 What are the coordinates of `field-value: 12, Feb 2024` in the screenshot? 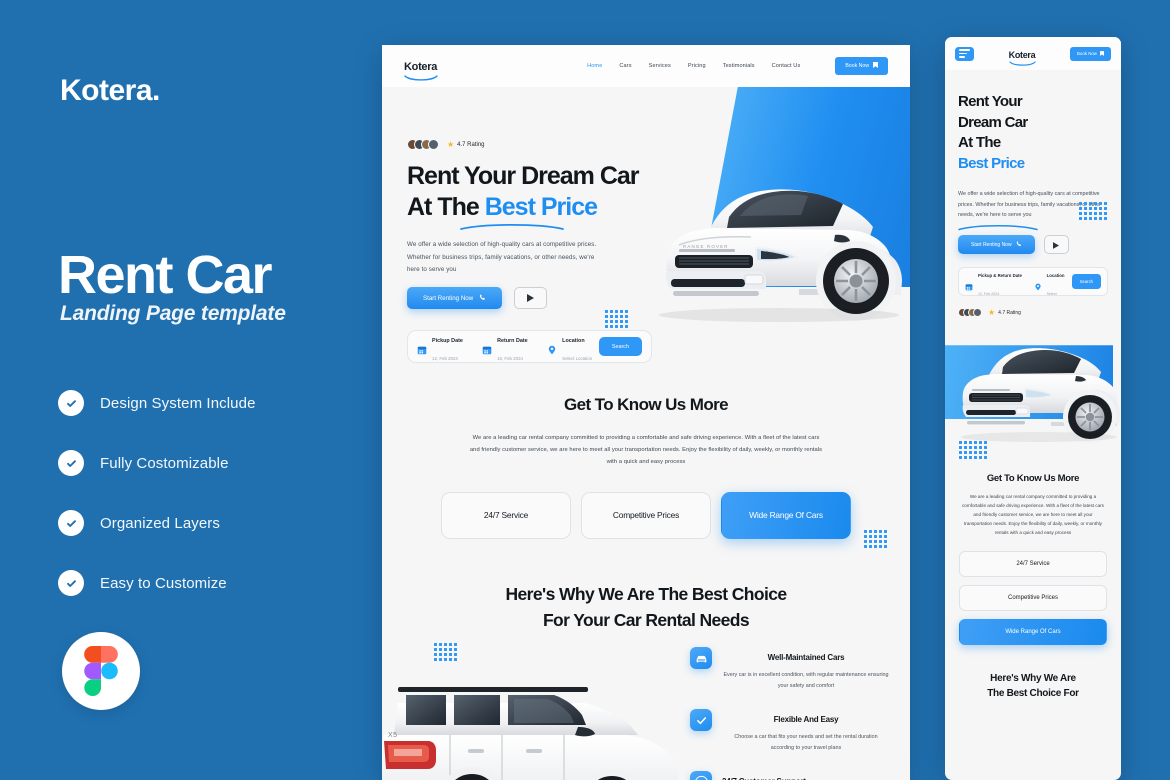 It's located at (445, 358).